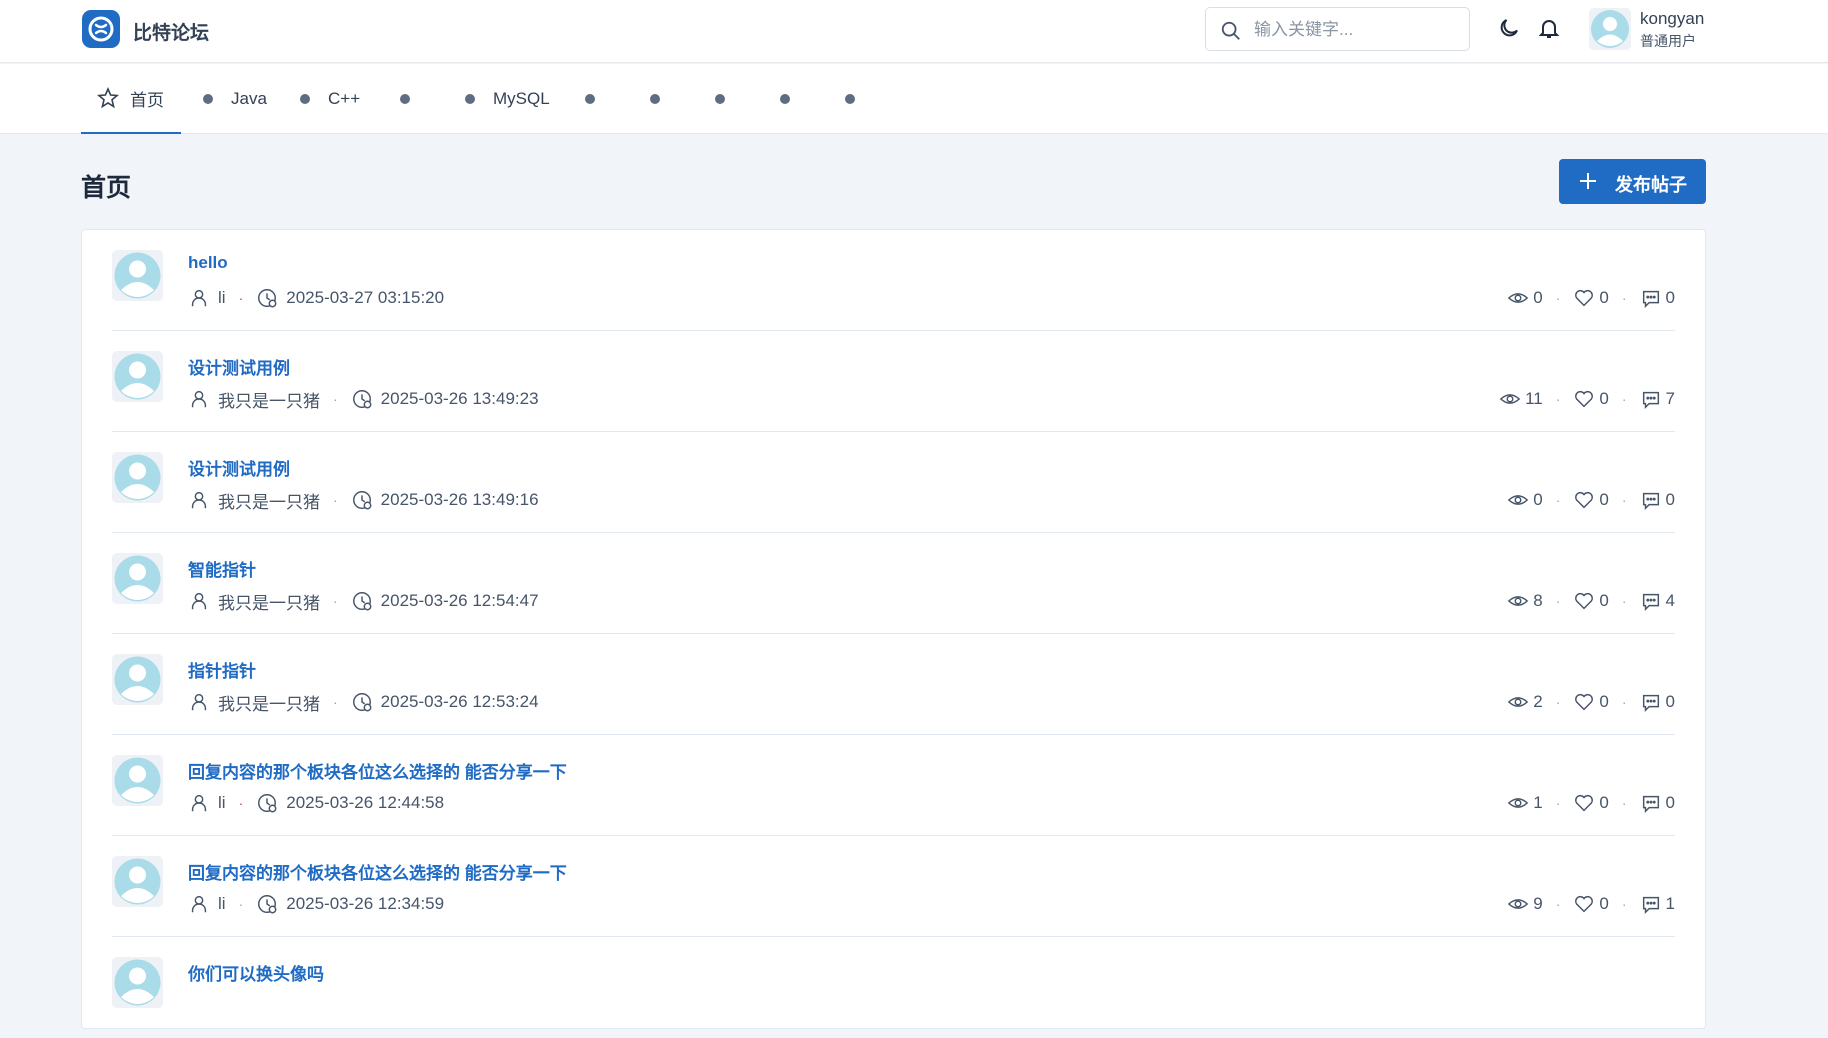  What do you see at coordinates (235, 99) in the screenshot?
I see `nav-item-java: Java` at bounding box center [235, 99].